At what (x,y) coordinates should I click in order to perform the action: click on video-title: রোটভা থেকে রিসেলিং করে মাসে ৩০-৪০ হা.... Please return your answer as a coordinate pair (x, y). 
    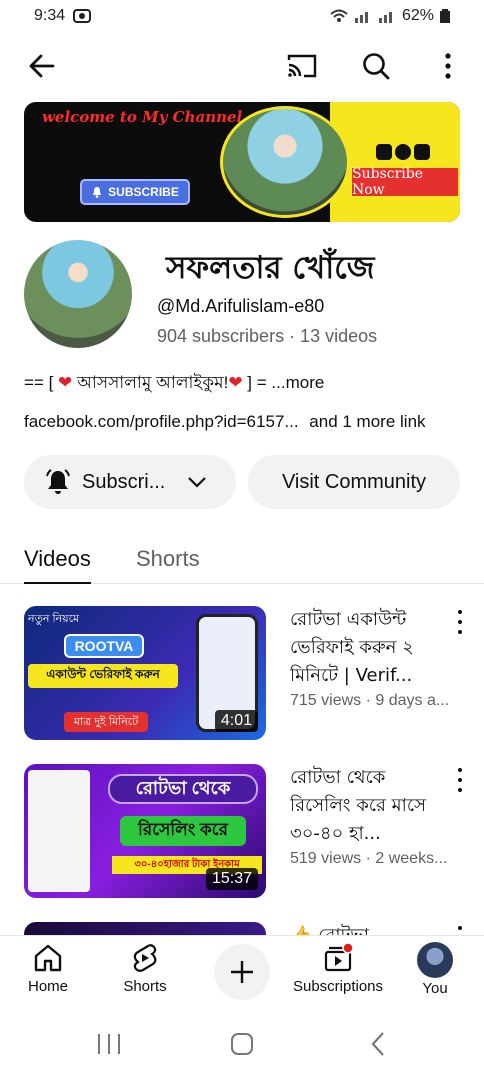
    Looking at the image, I should click on (370, 806).